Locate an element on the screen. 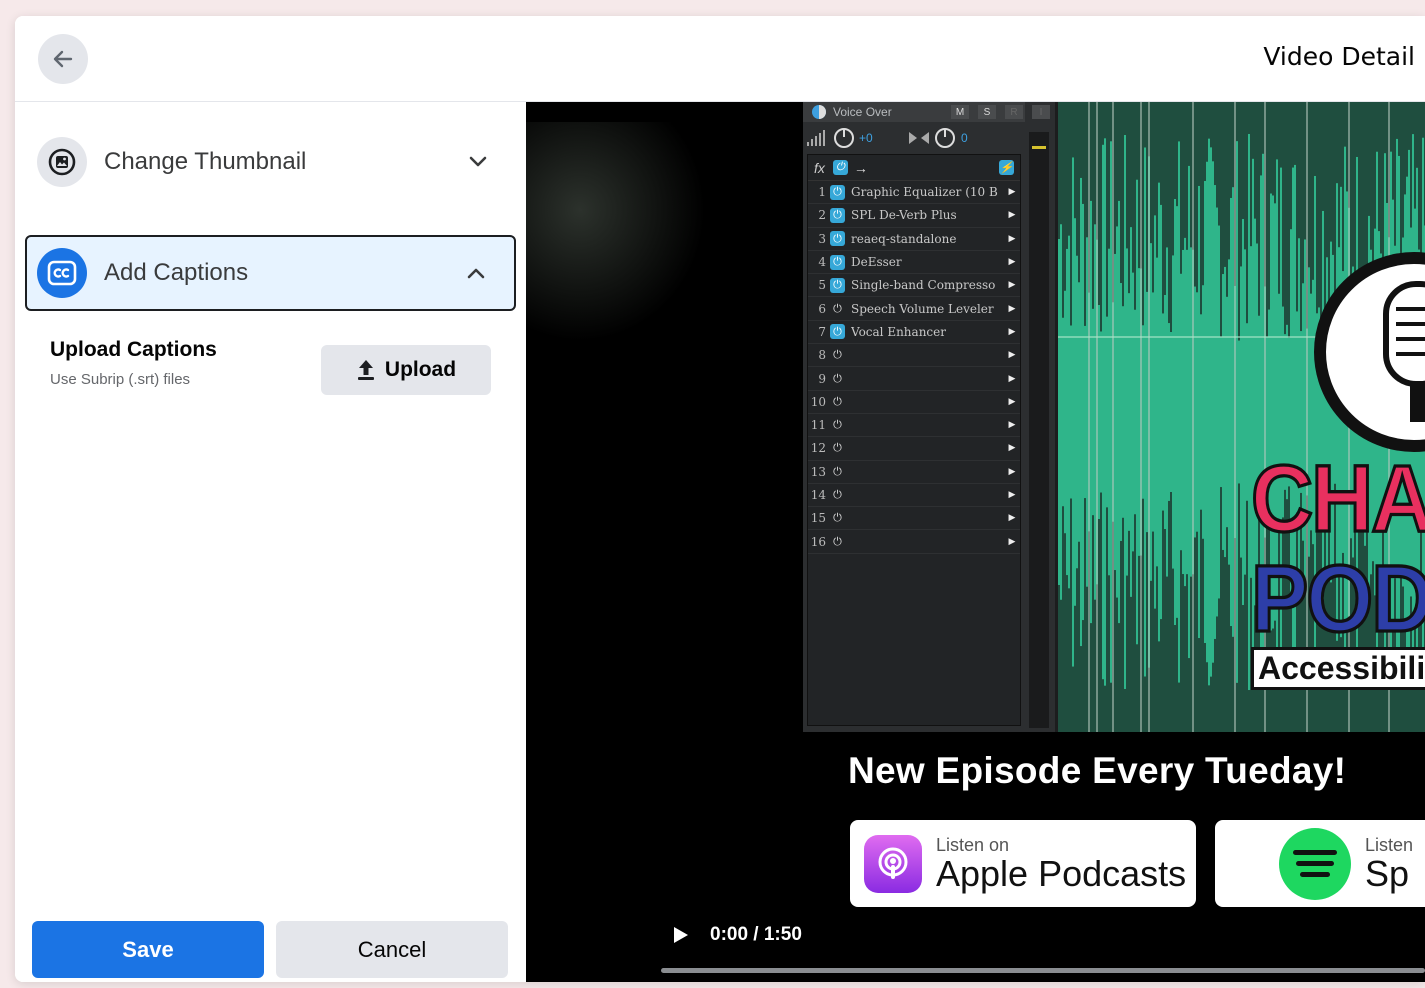 This screenshot has height=988, width=1425. upload-captions-hint: Use Subrip (.srt) files is located at coordinates (120, 379).